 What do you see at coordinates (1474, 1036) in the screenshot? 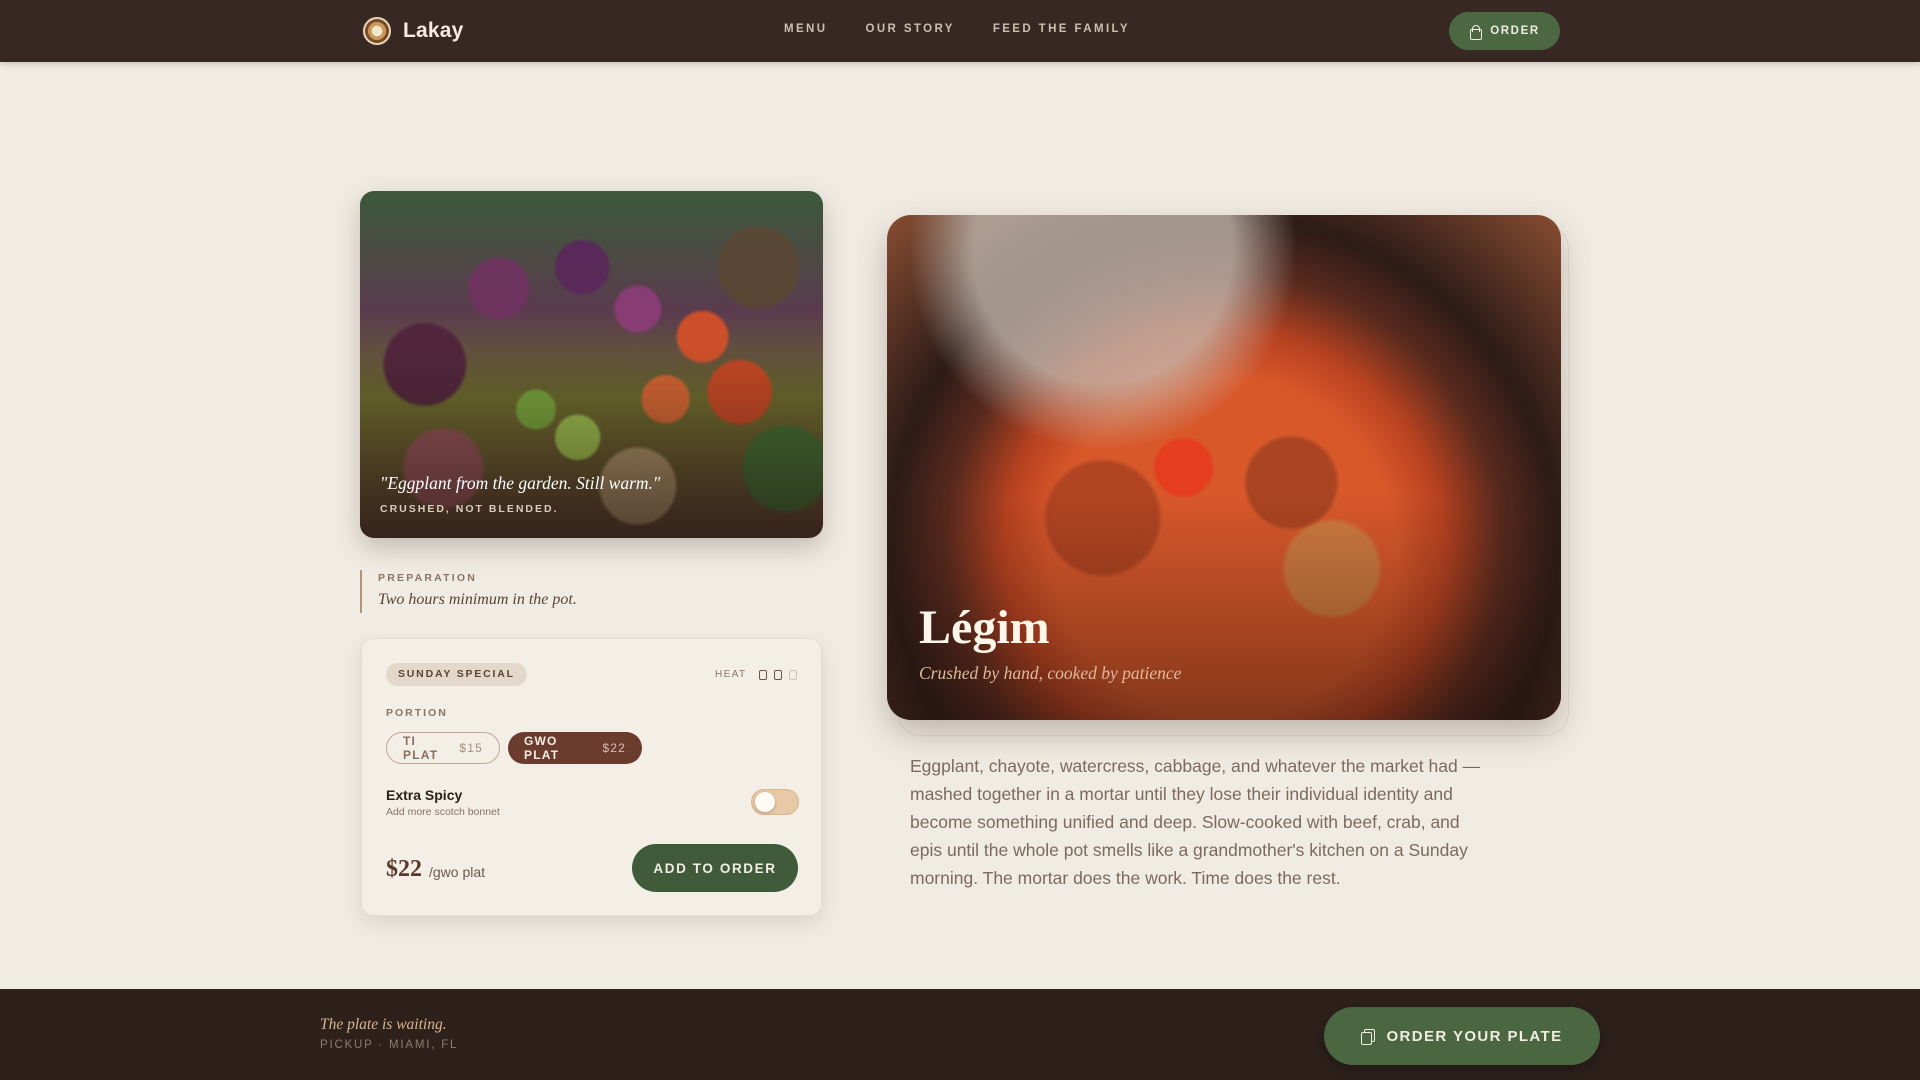
I see `order-your-plate-label: ORDER YOUR PLATE` at bounding box center [1474, 1036].